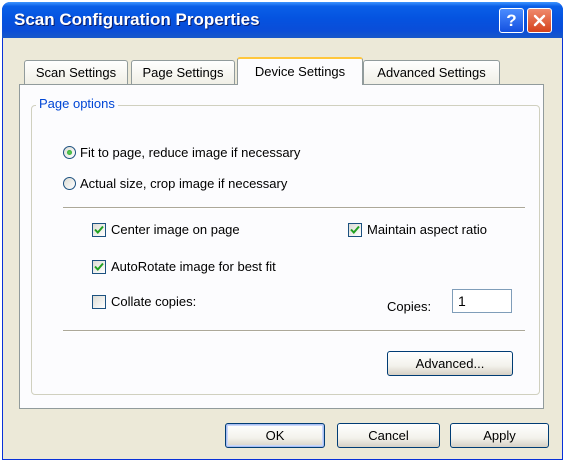  What do you see at coordinates (282, 20) in the screenshot?
I see `title-bar: Scan Configuration Properties ?` at bounding box center [282, 20].